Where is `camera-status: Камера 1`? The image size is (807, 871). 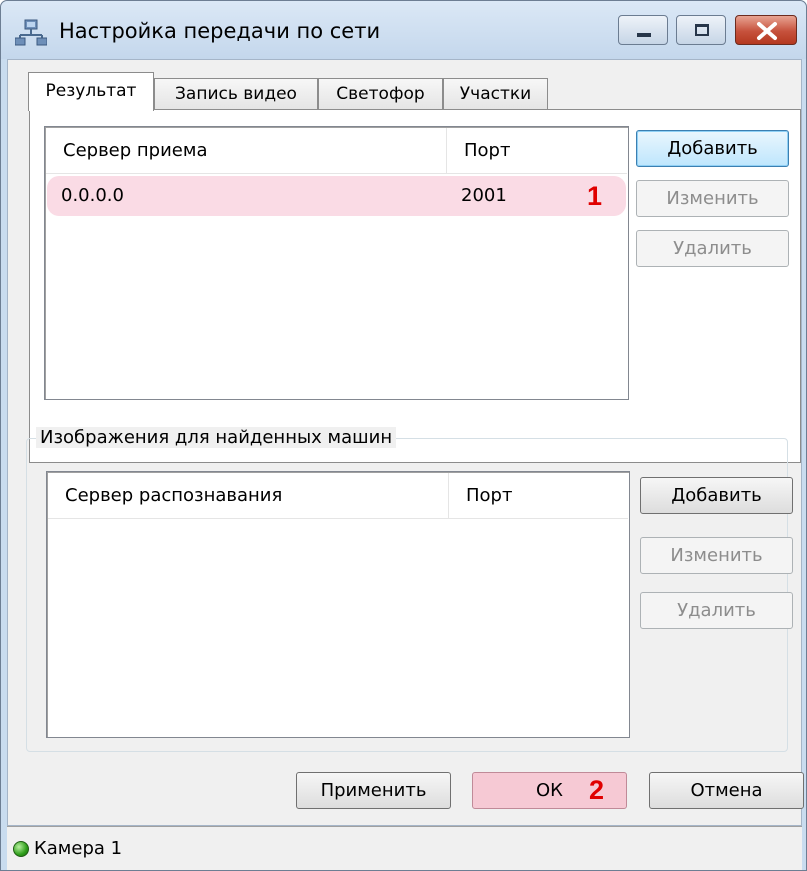
camera-status: Камера 1 is located at coordinates (78, 848).